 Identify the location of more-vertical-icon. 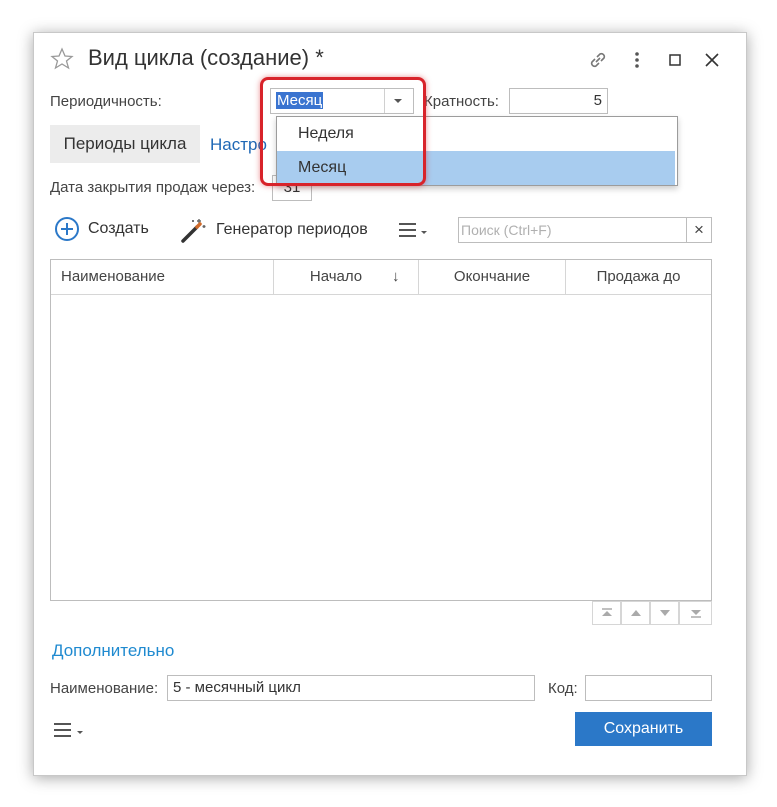
(637, 60).